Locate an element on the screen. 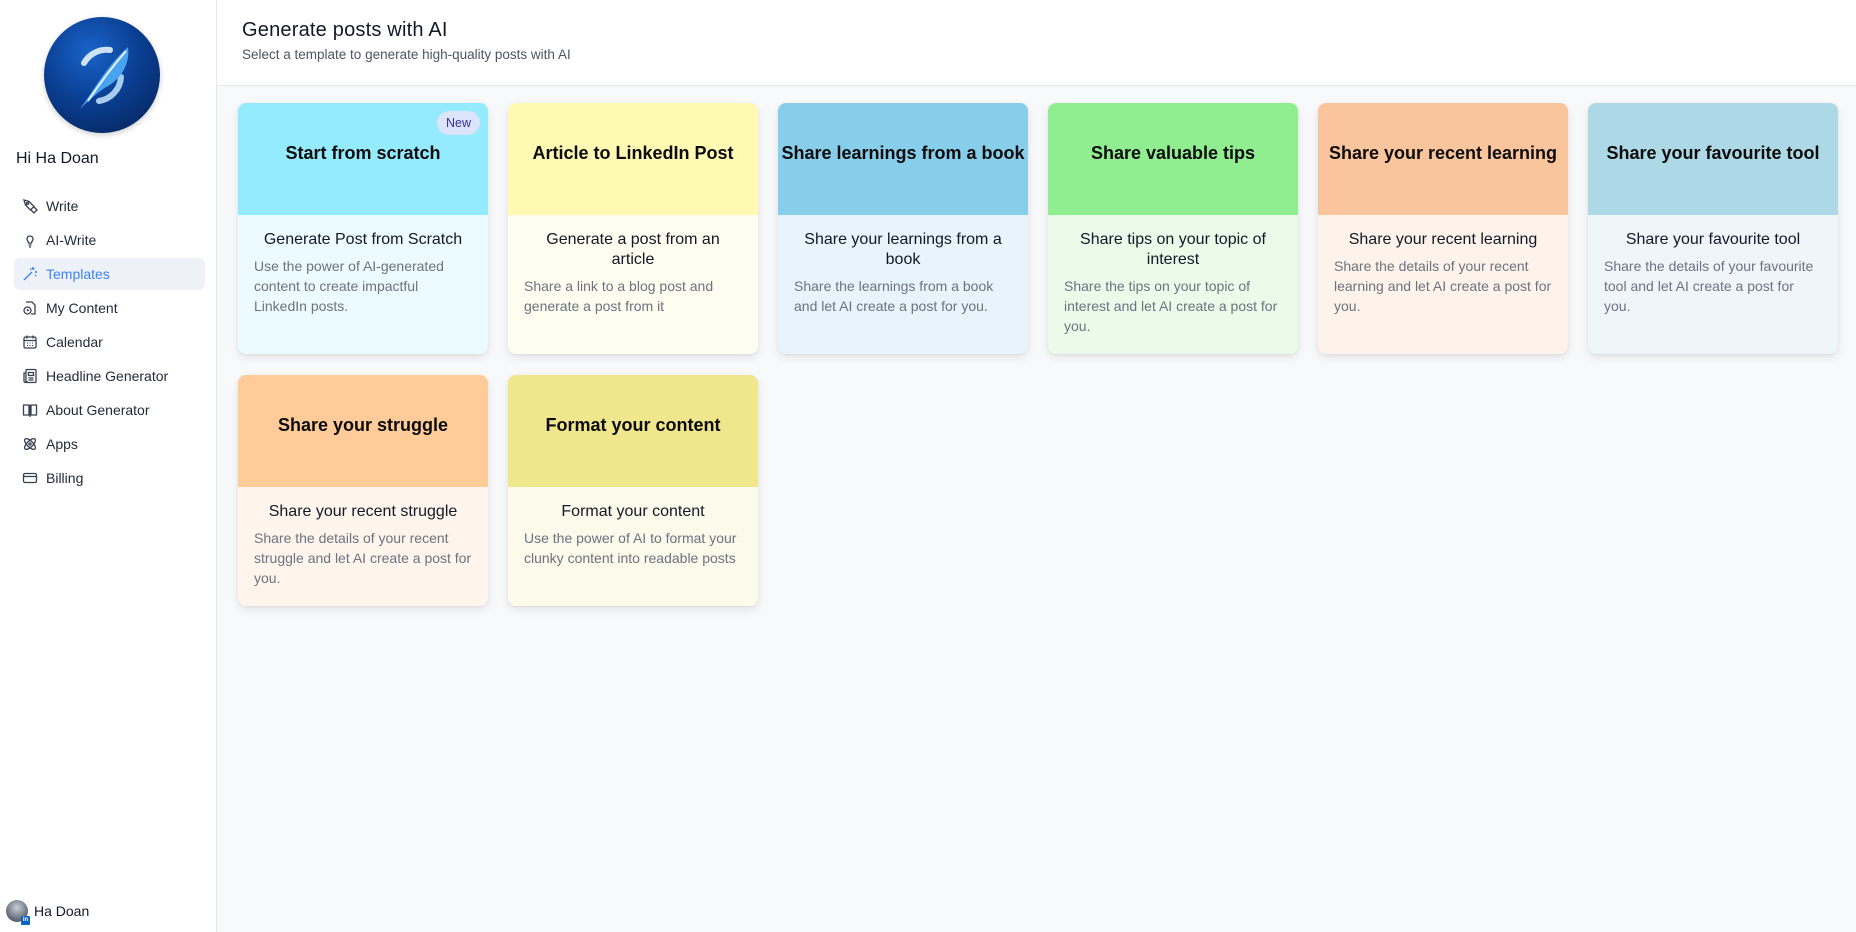  sidebar-item-apps: Apps is located at coordinates (109, 444).